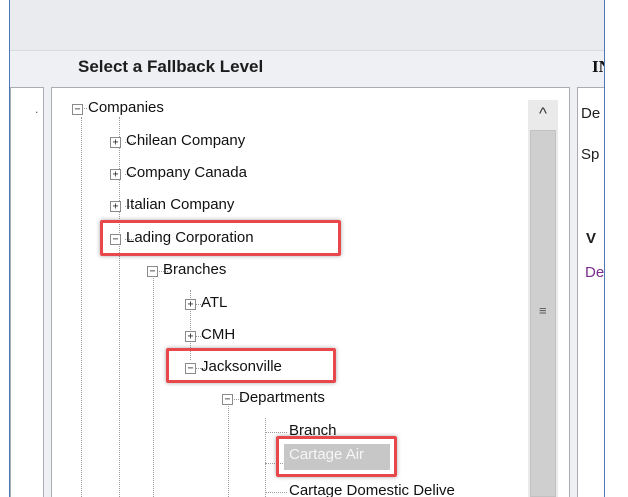 The image size is (628, 497). What do you see at coordinates (27, 292) in the screenshot?
I see `left-list-panel: .` at bounding box center [27, 292].